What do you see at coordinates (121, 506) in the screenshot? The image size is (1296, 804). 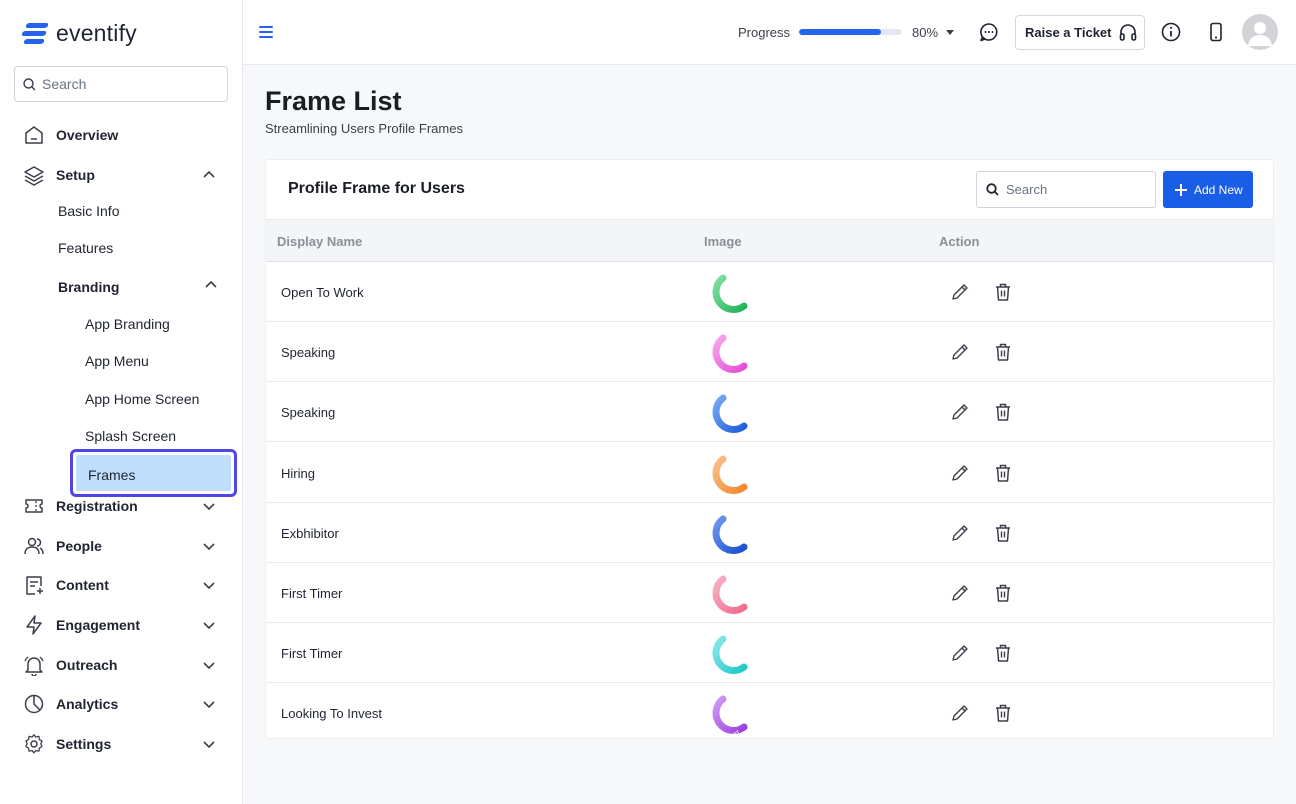 I see `nav-registration: Registration` at bounding box center [121, 506].